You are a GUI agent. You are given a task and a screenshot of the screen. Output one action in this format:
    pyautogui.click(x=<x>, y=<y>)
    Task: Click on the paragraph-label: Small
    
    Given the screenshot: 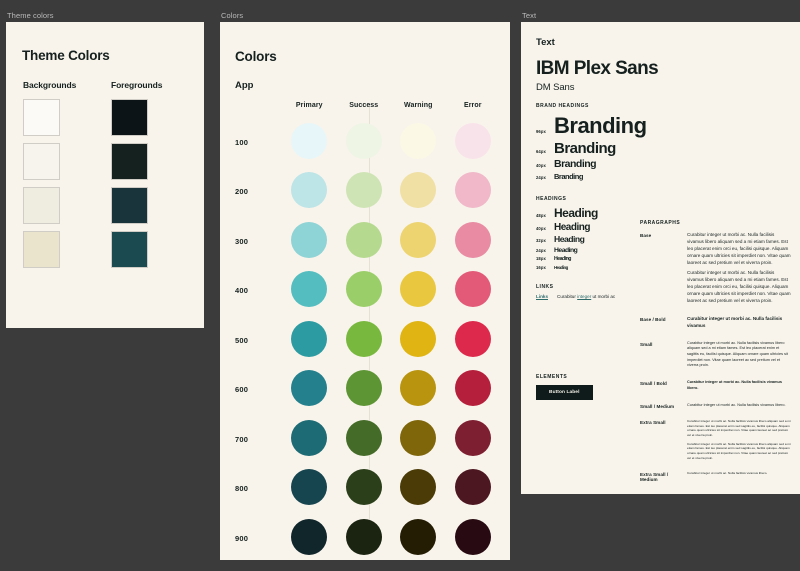 What is the action you would take?
    pyautogui.click(x=646, y=344)
    